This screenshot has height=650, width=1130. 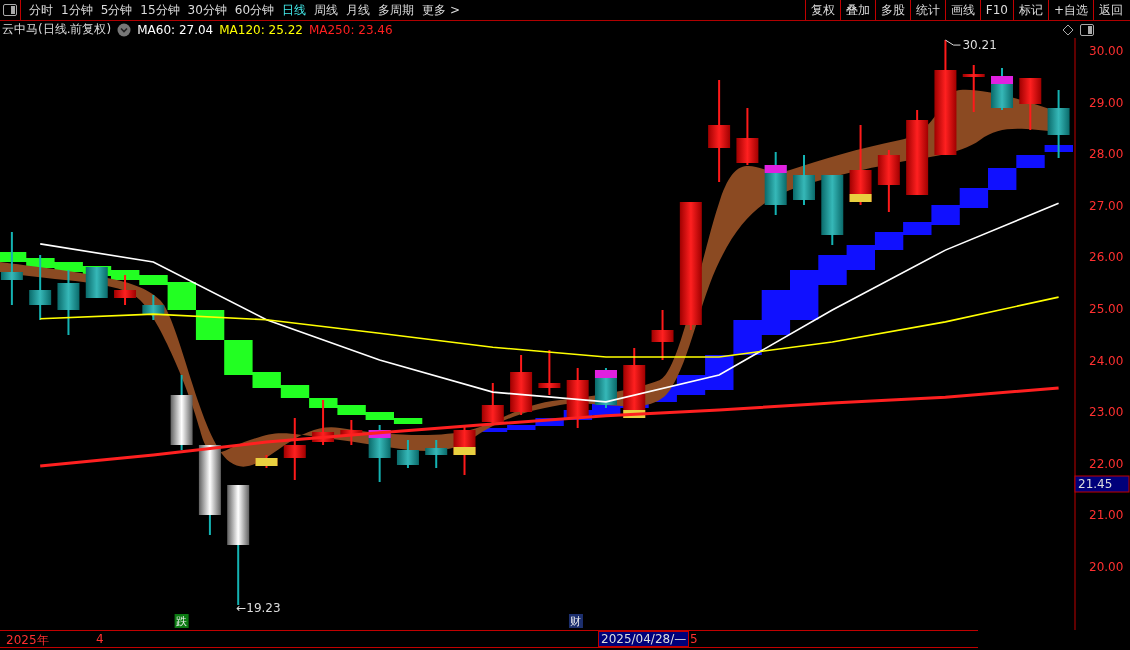 I want to click on period-tab: 月线, so click(x=358, y=10).